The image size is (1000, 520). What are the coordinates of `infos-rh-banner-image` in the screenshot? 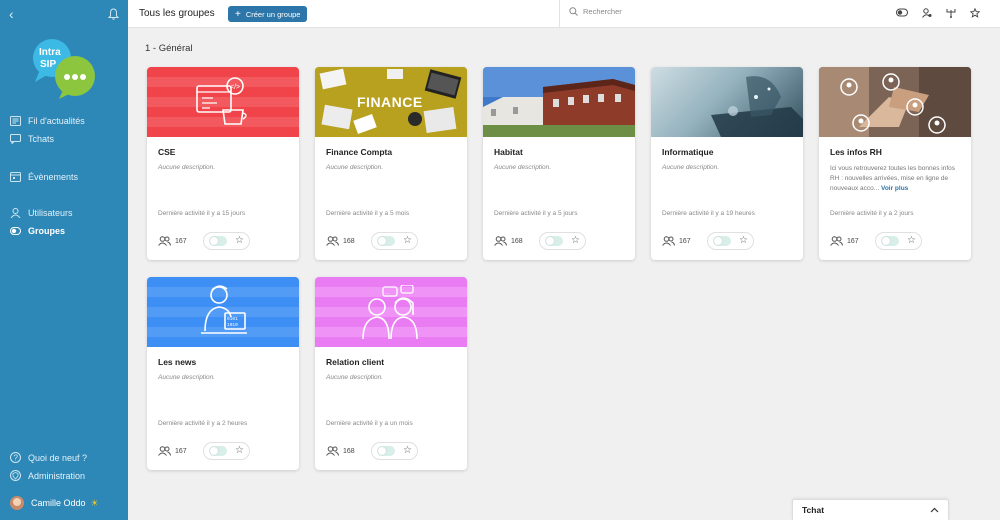 It's located at (895, 102).